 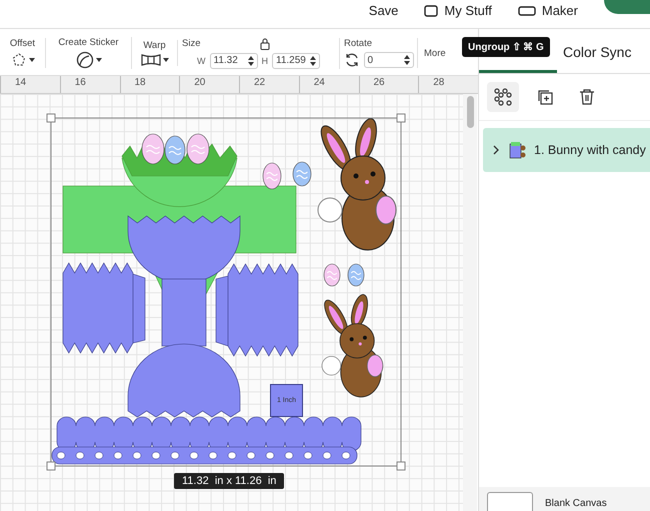 I want to click on ruler-number: 14, so click(x=30, y=84).